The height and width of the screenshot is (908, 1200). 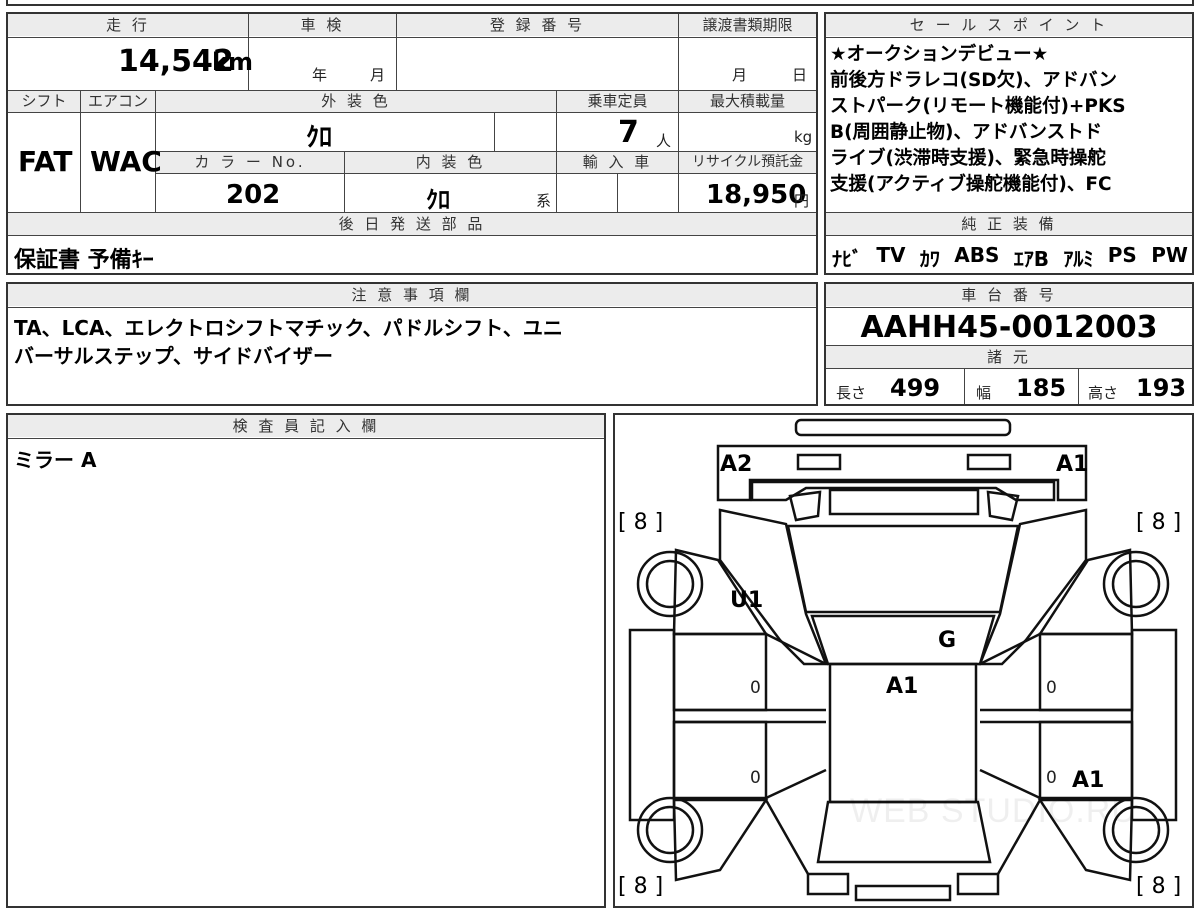 What do you see at coordinates (993, 811) in the screenshot?
I see `watermark: WEB STUDIO.RU` at bounding box center [993, 811].